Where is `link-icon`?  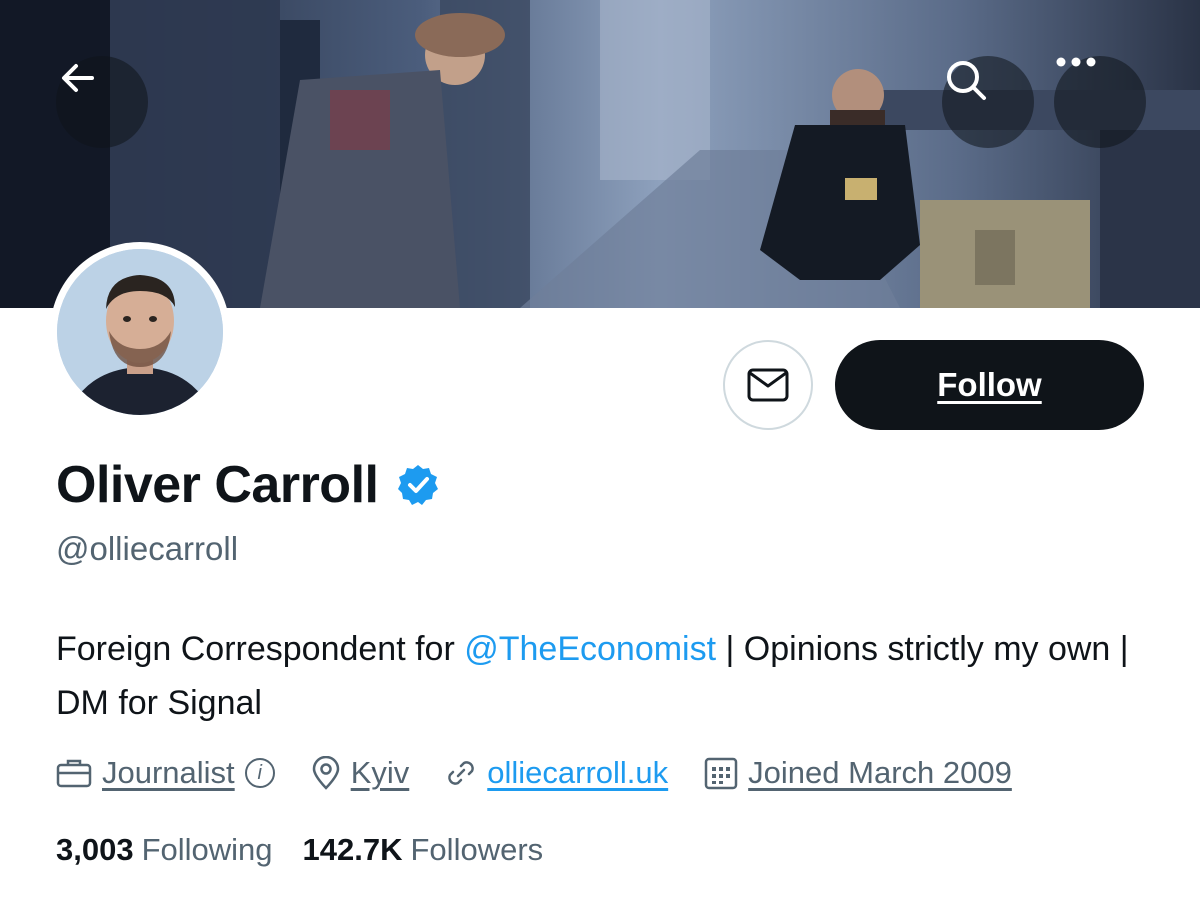 link-icon is located at coordinates (461, 773).